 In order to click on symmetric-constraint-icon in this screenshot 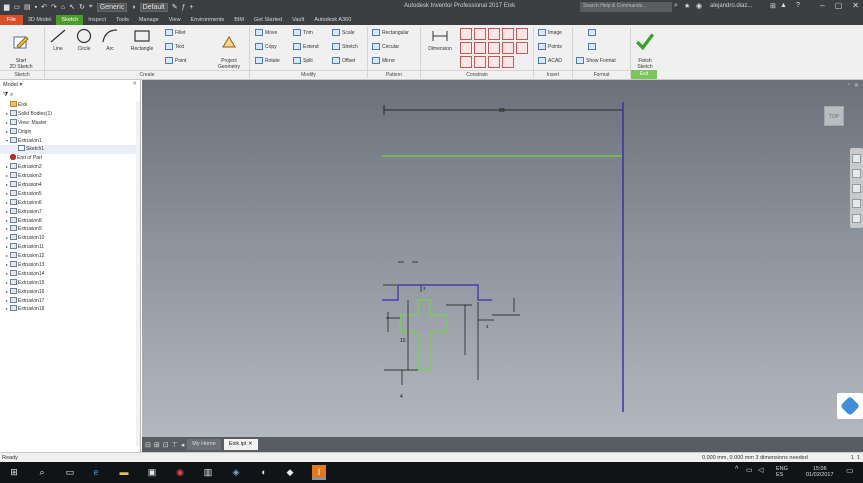, I will do `click(466, 62)`.